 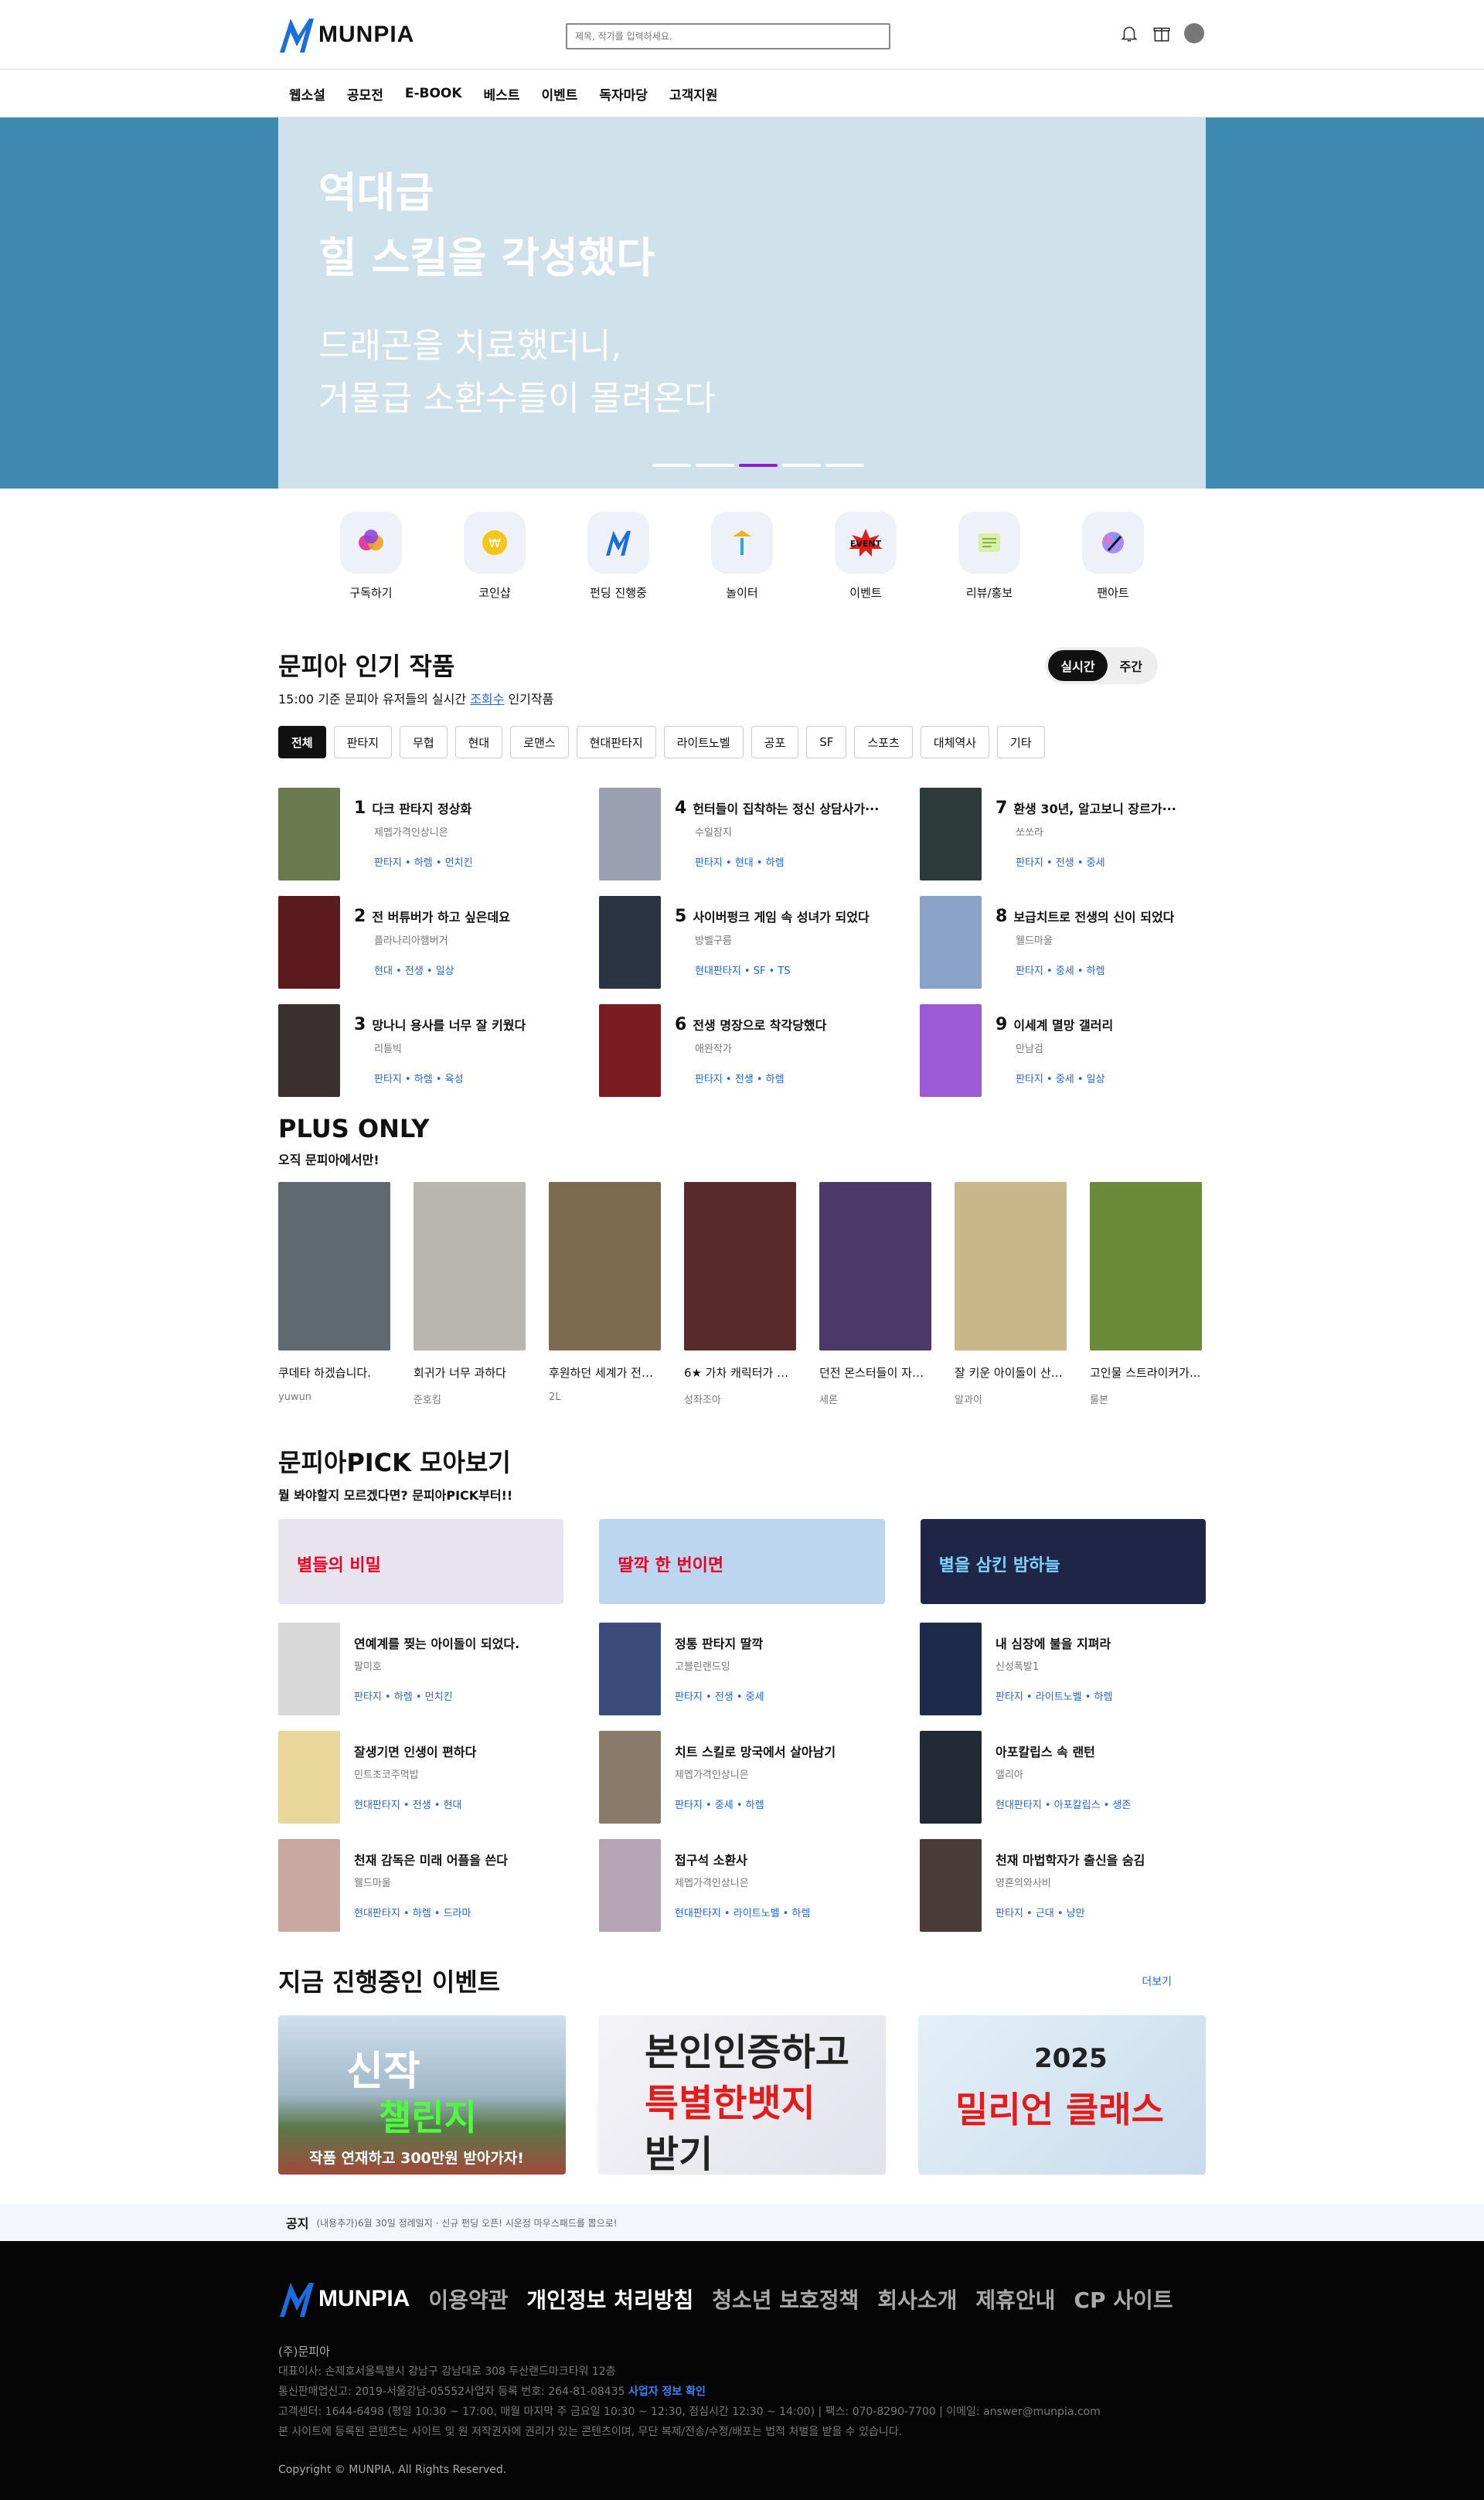 What do you see at coordinates (365, 94) in the screenshot?
I see `nav-contest: 공모전` at bounding box center [365, 94].